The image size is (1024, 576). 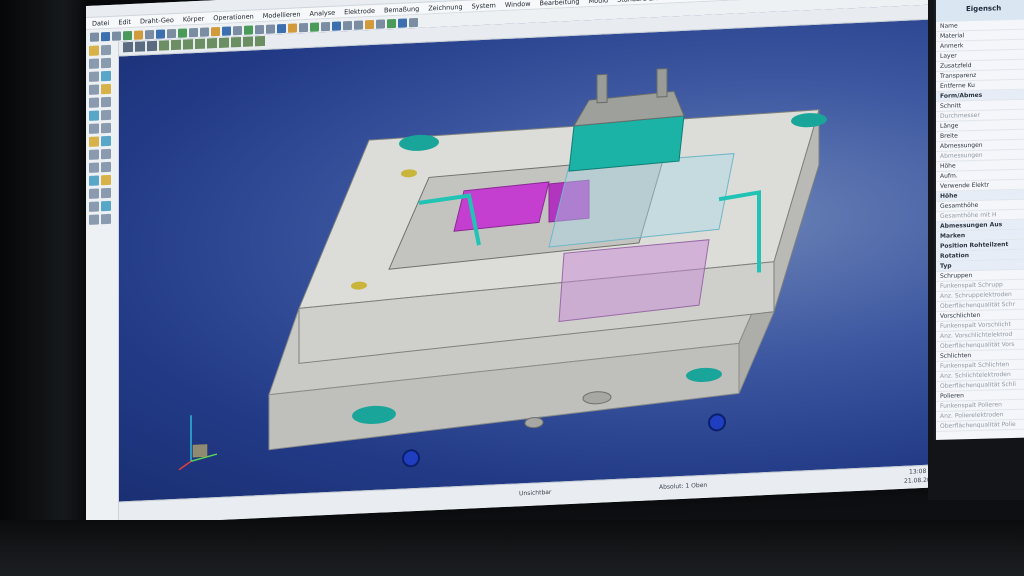 I want to click on left-tool-palette, so click(x=102, y=283).